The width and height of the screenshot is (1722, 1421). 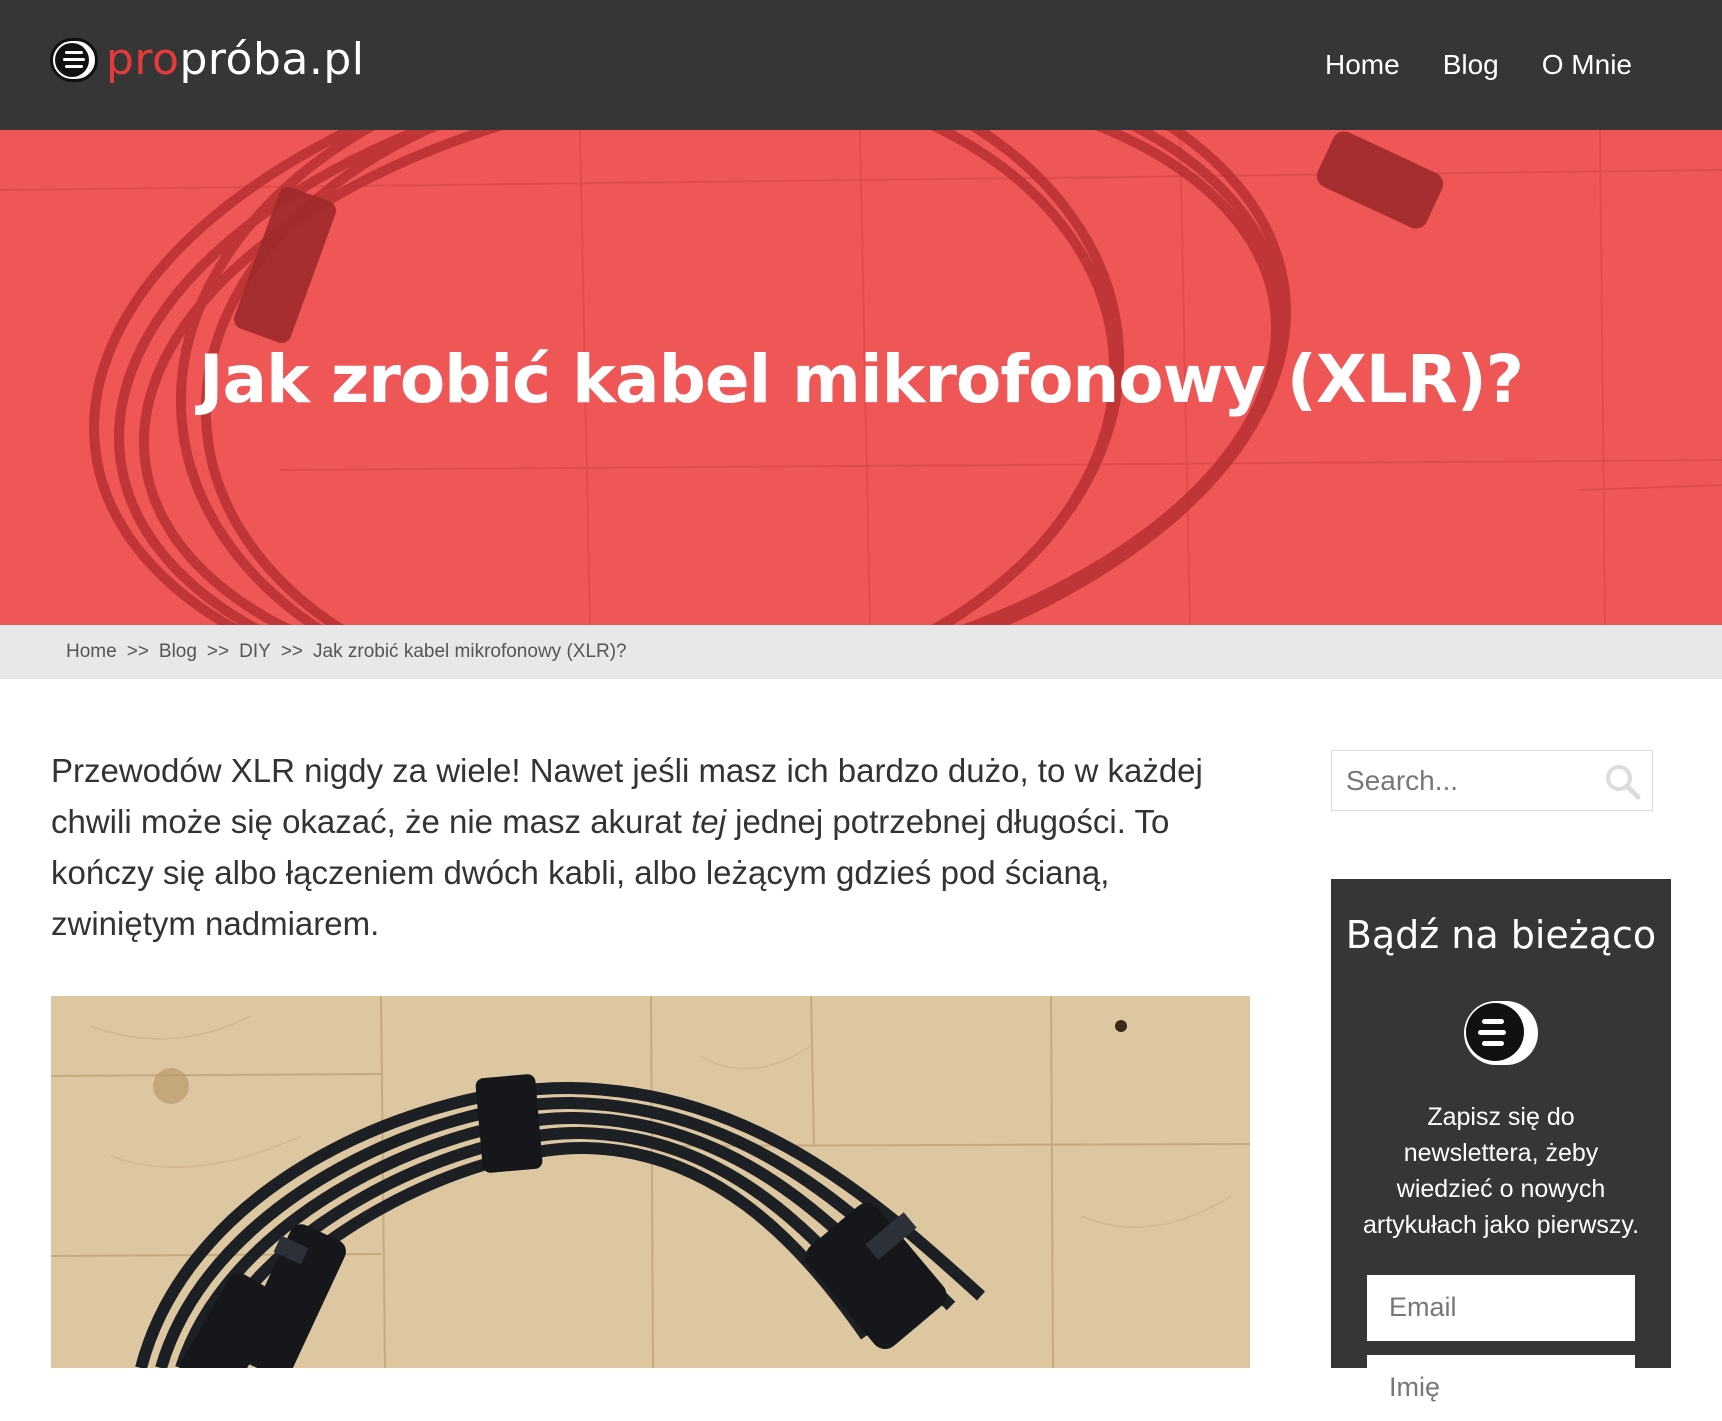 What do you see at coordinates (1501, 1307) in the screenshot?
I see `email-field` at bounding box center [1501, 1307].